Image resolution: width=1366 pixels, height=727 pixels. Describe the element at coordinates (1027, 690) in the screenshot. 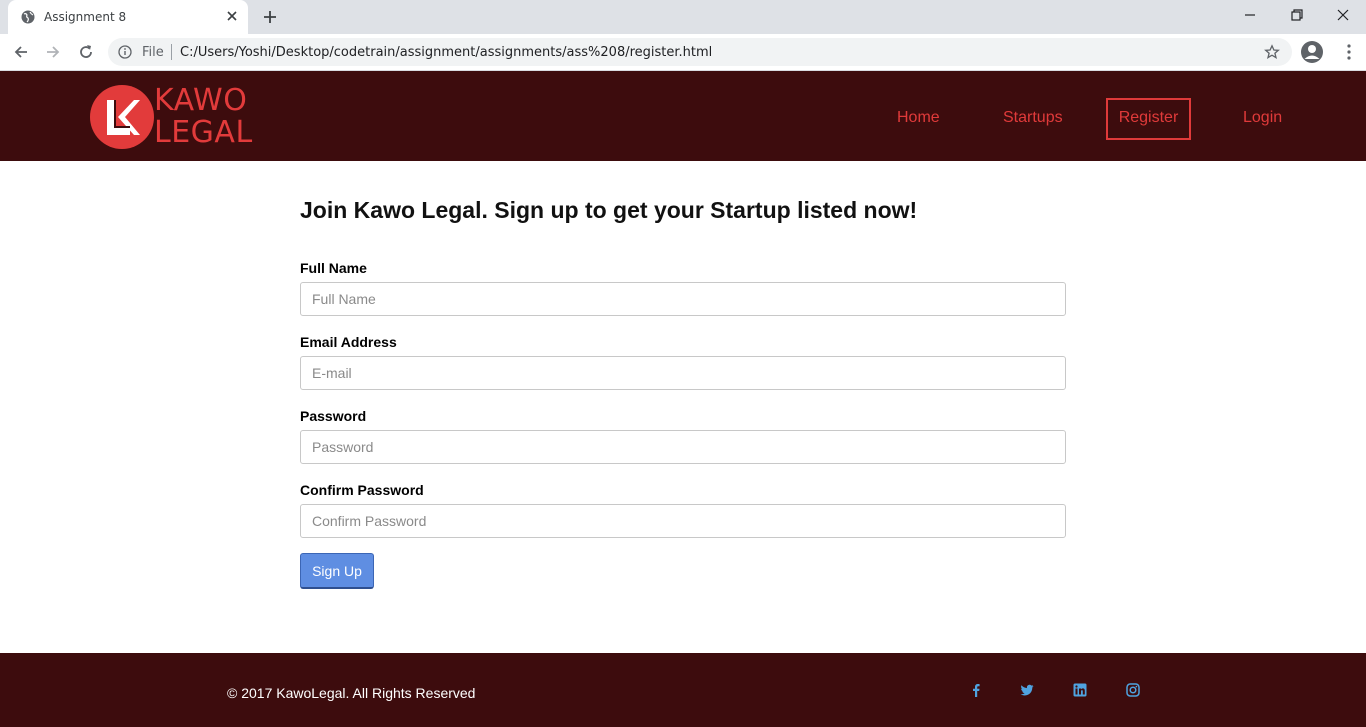

I see `twitter-icon` at that location.